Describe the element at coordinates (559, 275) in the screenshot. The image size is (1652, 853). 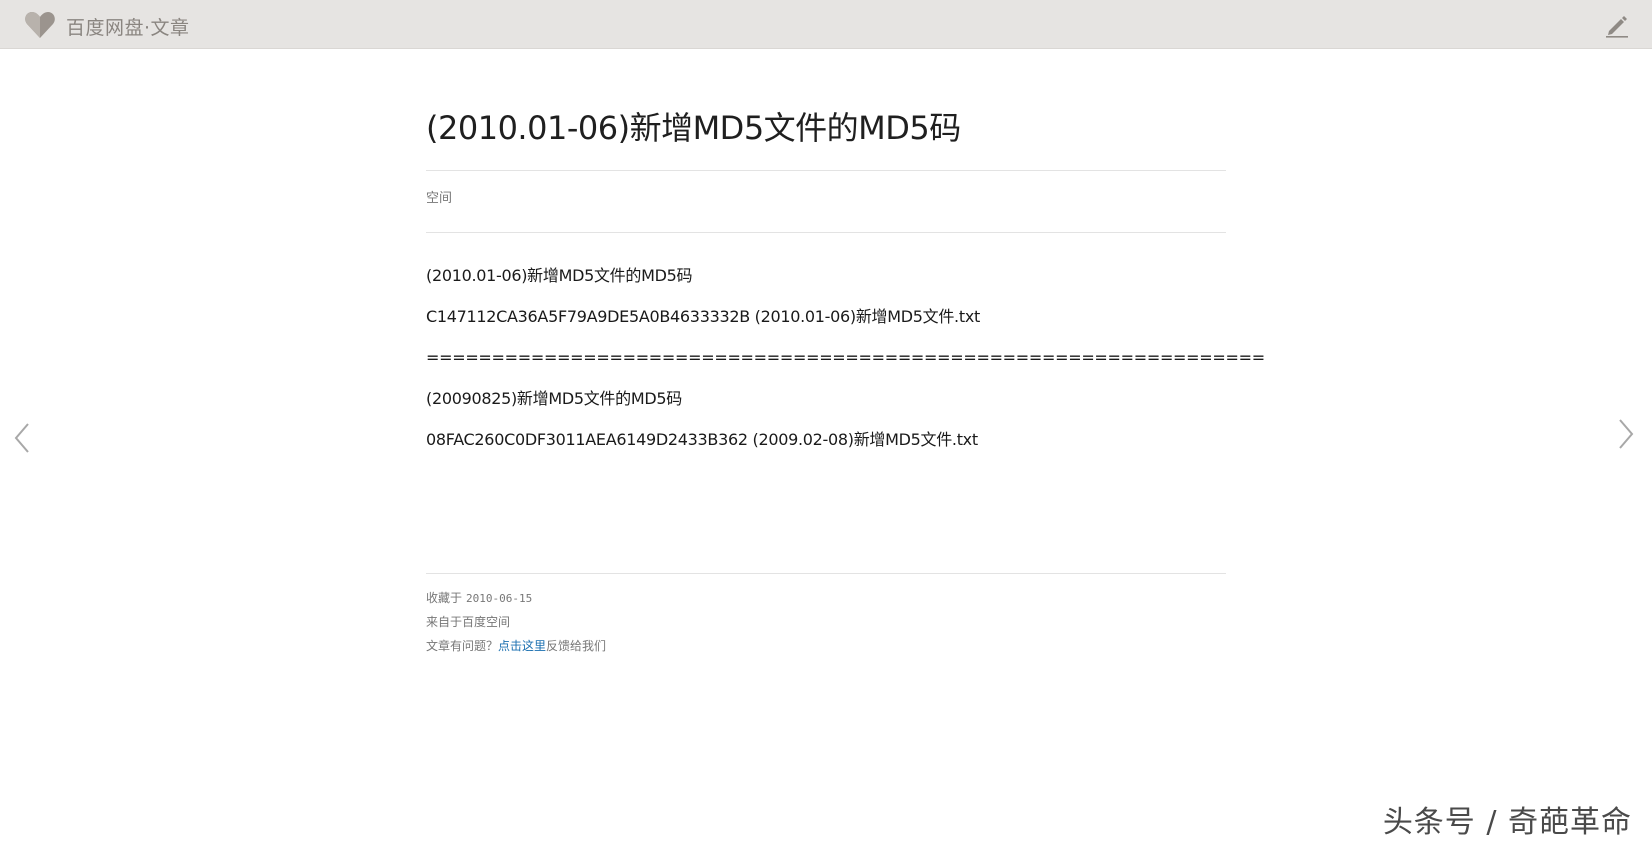
I see `body-line: (2010.01-06)新增MD5文件的MD5码` at that location.